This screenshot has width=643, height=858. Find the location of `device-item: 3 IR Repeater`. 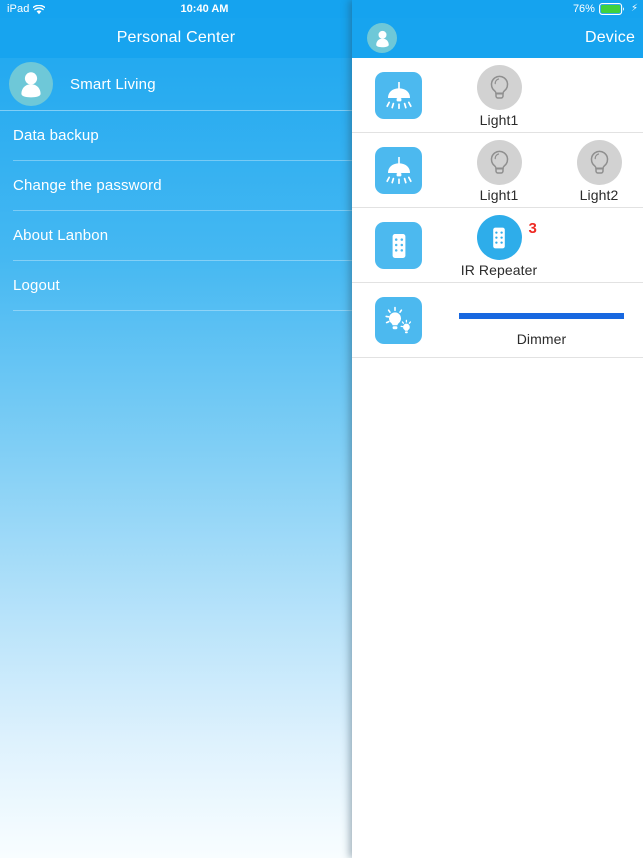

device-item: 3 IR Repeater is located at coordinates (499, 243).